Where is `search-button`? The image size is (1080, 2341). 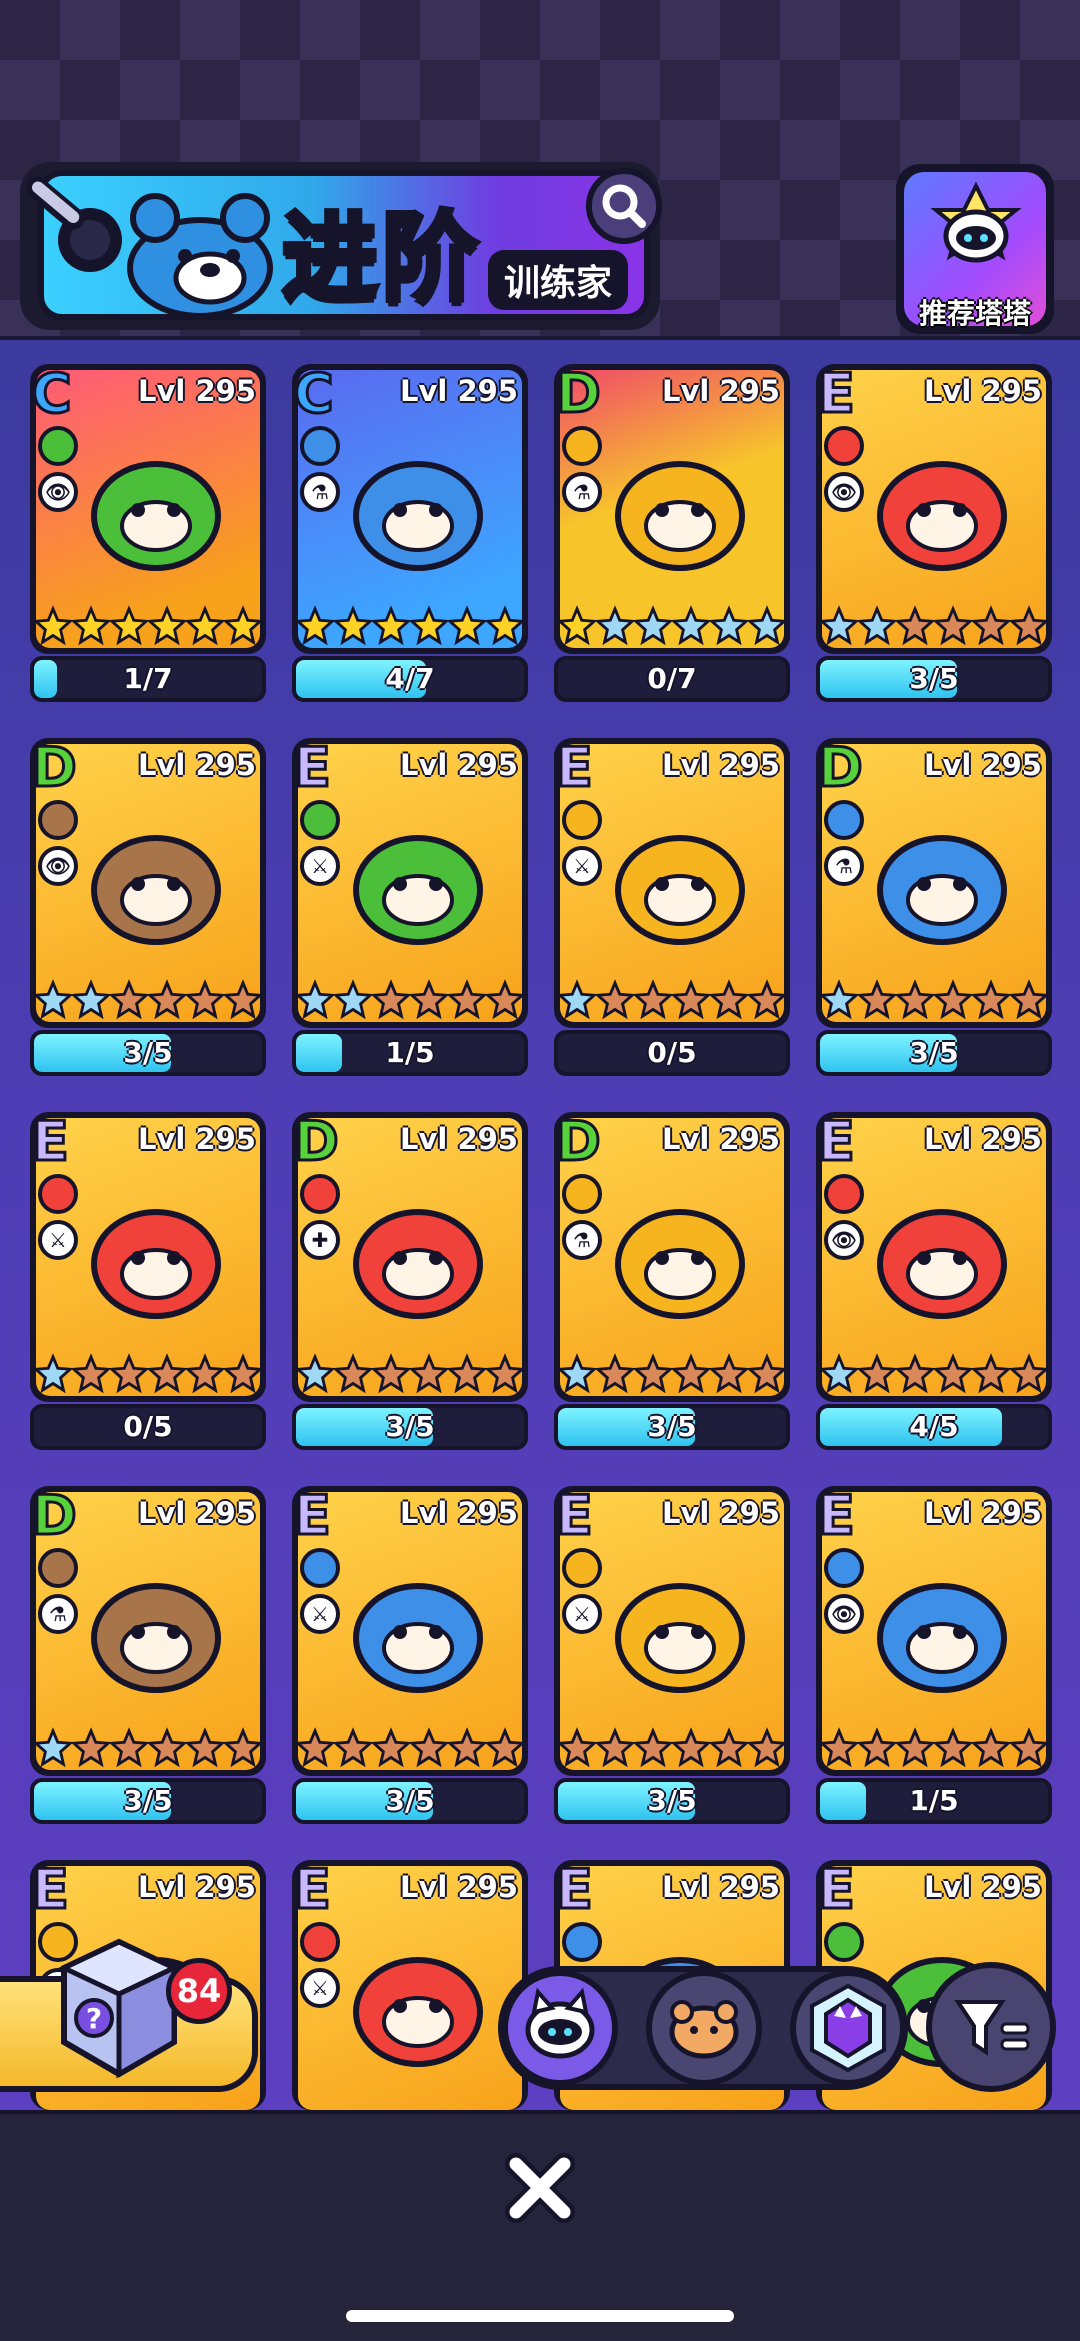
search-button is located at coordinates (624, 206).